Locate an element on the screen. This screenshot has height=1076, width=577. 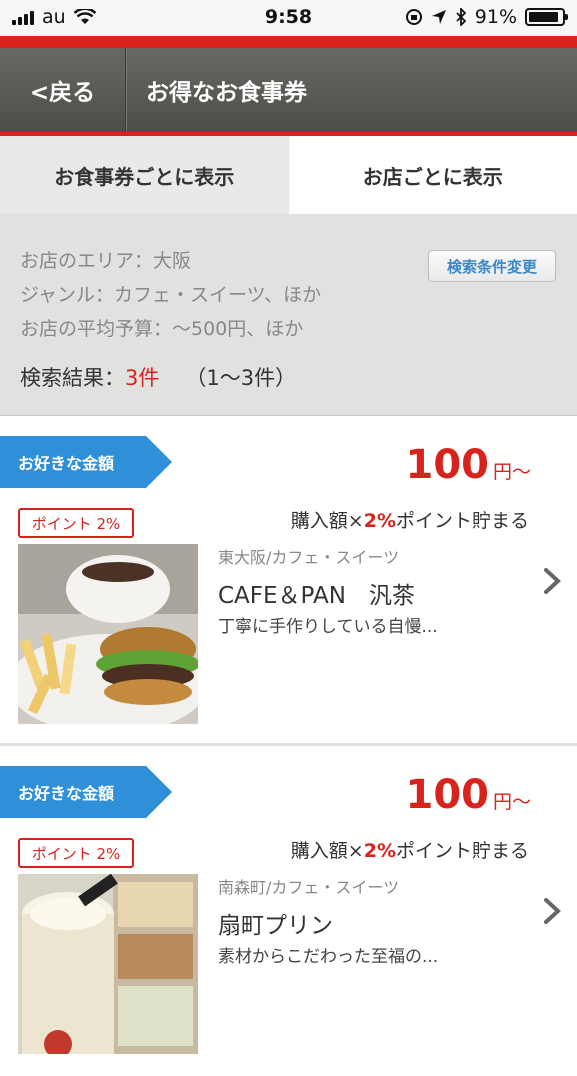
battery-fill is located at coordinates (543, 17).